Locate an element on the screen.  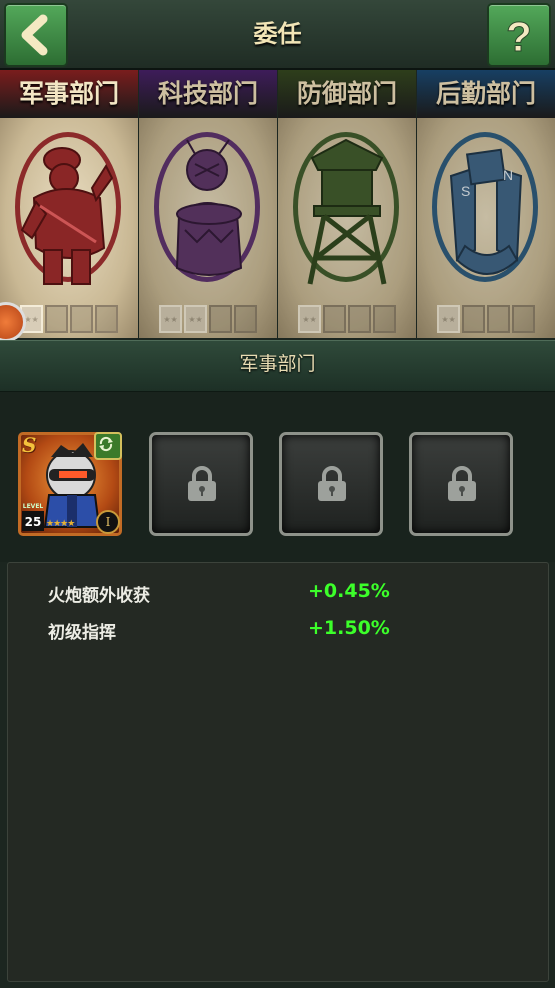
department-military: 军事部门 is located at coordinates (69, 204).